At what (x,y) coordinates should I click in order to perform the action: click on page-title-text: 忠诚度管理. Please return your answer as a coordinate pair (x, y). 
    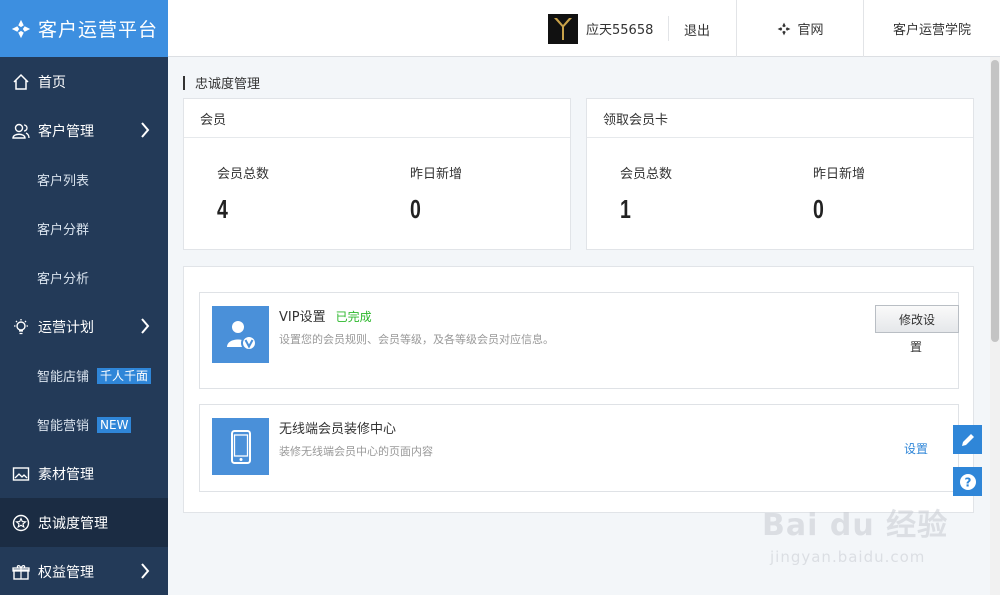
    Looking at the image, I should click on (228, 84).